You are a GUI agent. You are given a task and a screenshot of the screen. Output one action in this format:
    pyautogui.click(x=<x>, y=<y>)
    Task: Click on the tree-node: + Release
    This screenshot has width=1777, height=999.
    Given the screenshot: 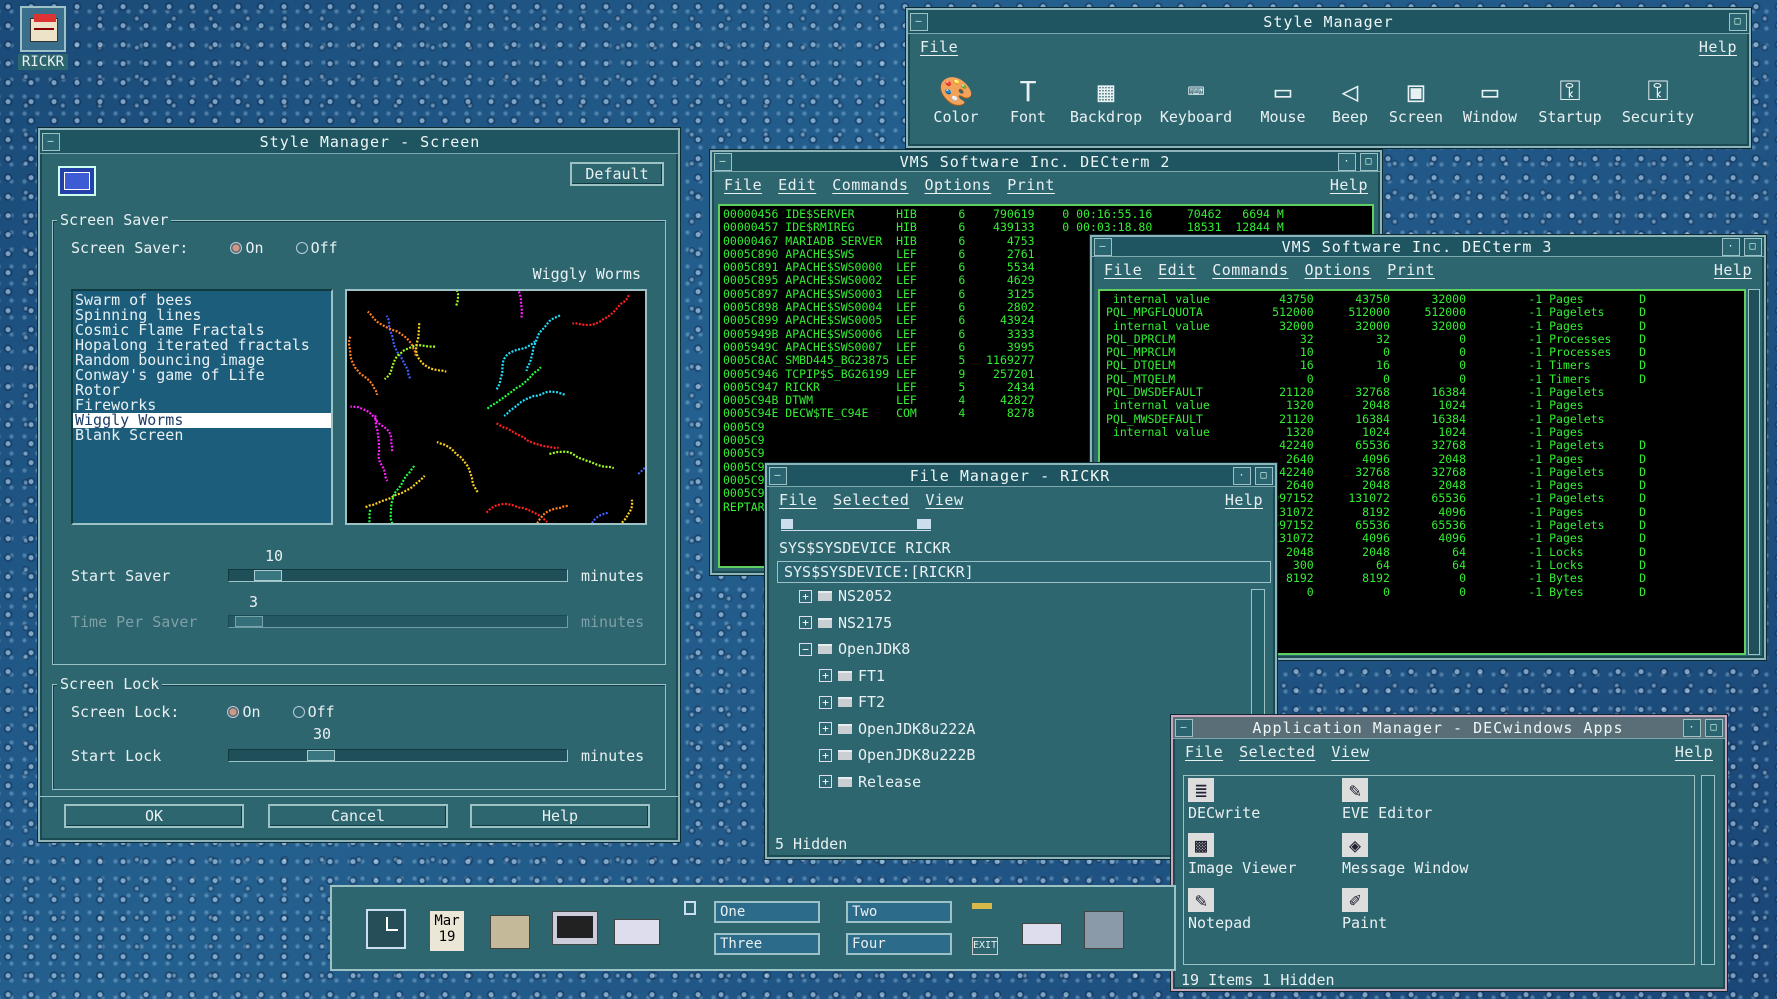 What is the action you would take?
    pyautogui.click(x=870, y=782)
    